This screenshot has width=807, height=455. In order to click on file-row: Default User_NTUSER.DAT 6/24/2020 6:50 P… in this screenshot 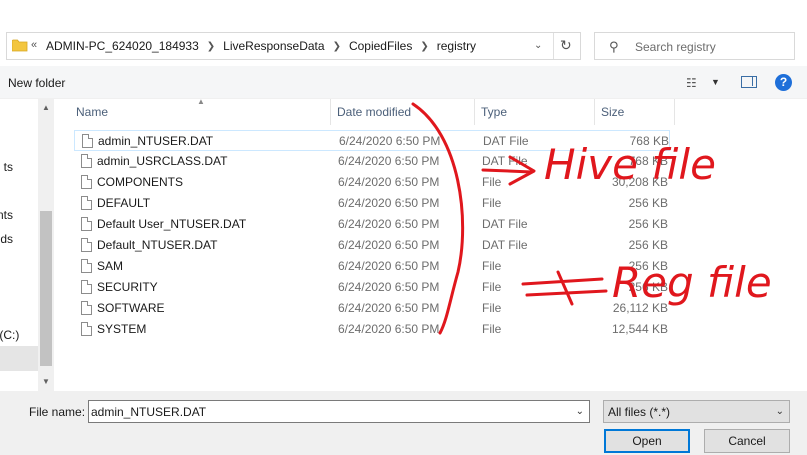, I will do `click(372, 224)`.